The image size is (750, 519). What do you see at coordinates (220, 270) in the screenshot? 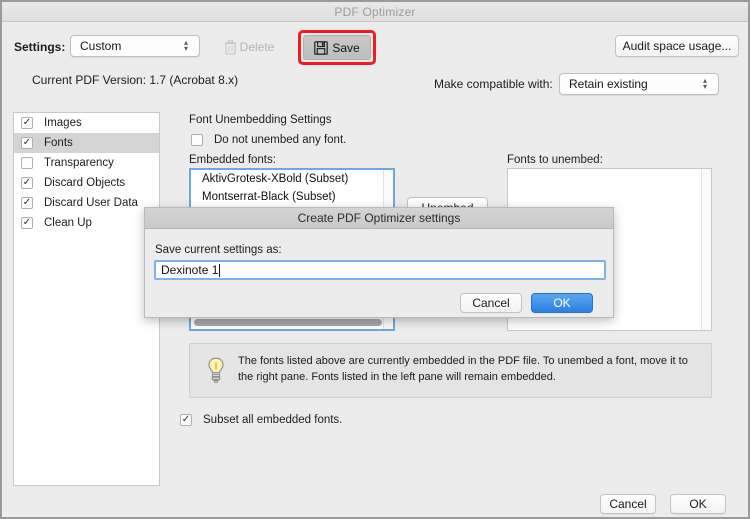
I see `text-caret` at bounding box center [220, 270].